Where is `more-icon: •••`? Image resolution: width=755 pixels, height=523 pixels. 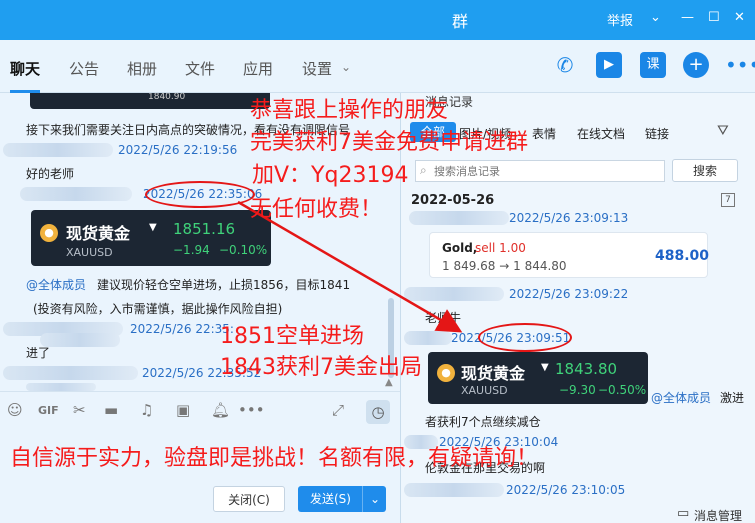 more-icon: ••• is located at coordinates (740, 65).